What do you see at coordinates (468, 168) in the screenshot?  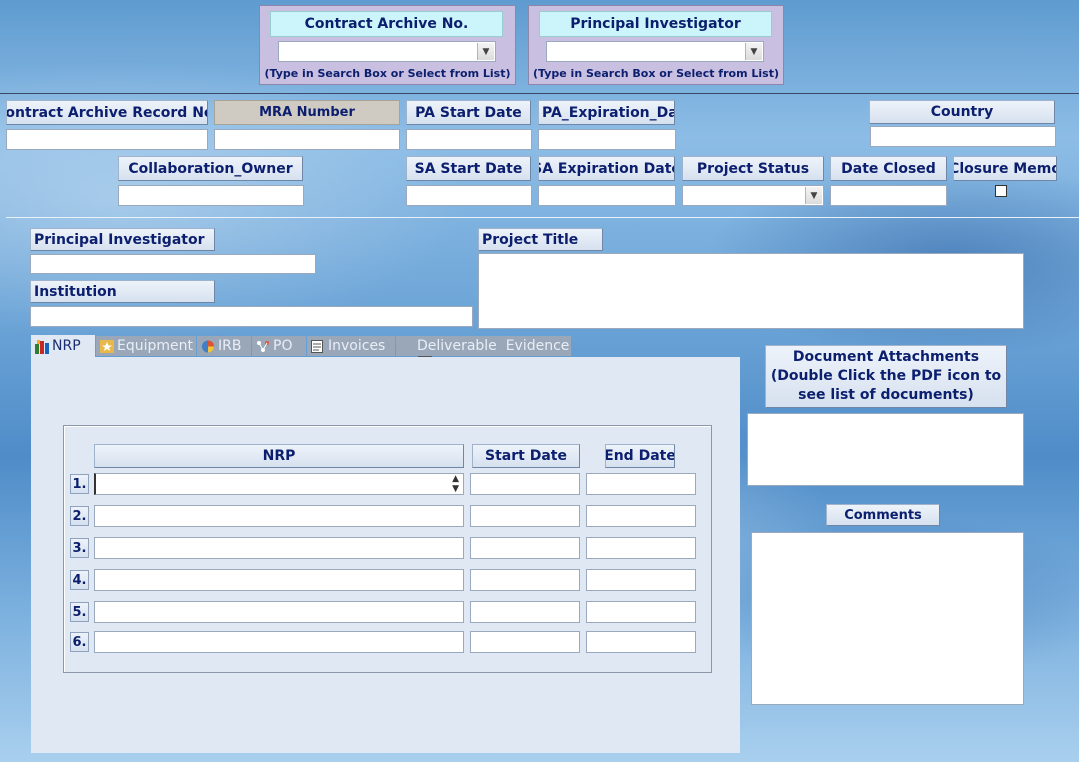 I see `sa-start-date-label: SA Start Date` at bounding box center [468, 168].